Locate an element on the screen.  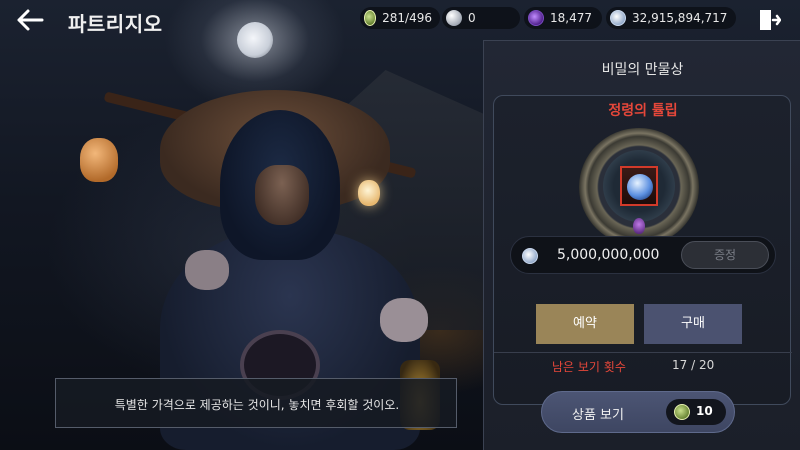
arrow-left-icon is located at coordinates (30, 20).